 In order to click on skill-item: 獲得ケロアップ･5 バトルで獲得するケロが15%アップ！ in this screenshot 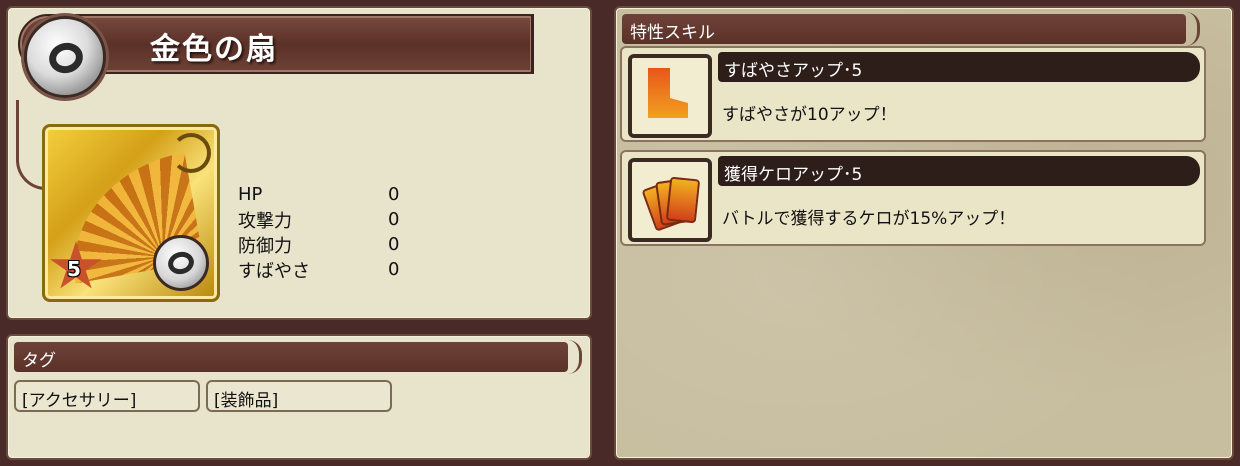, I will do `click(913, 198)`.